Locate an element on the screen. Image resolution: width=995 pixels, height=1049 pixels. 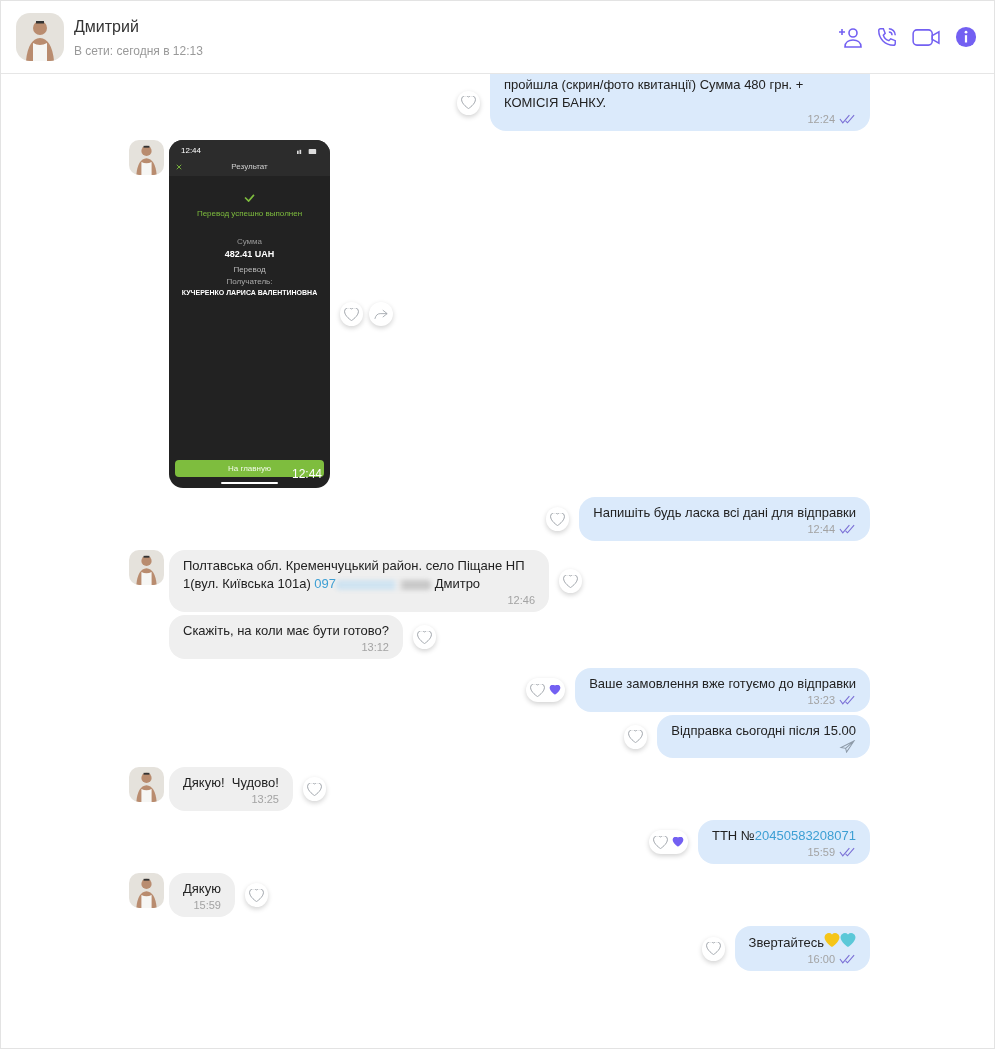
phone-icon is located at coordinates (887, 37).